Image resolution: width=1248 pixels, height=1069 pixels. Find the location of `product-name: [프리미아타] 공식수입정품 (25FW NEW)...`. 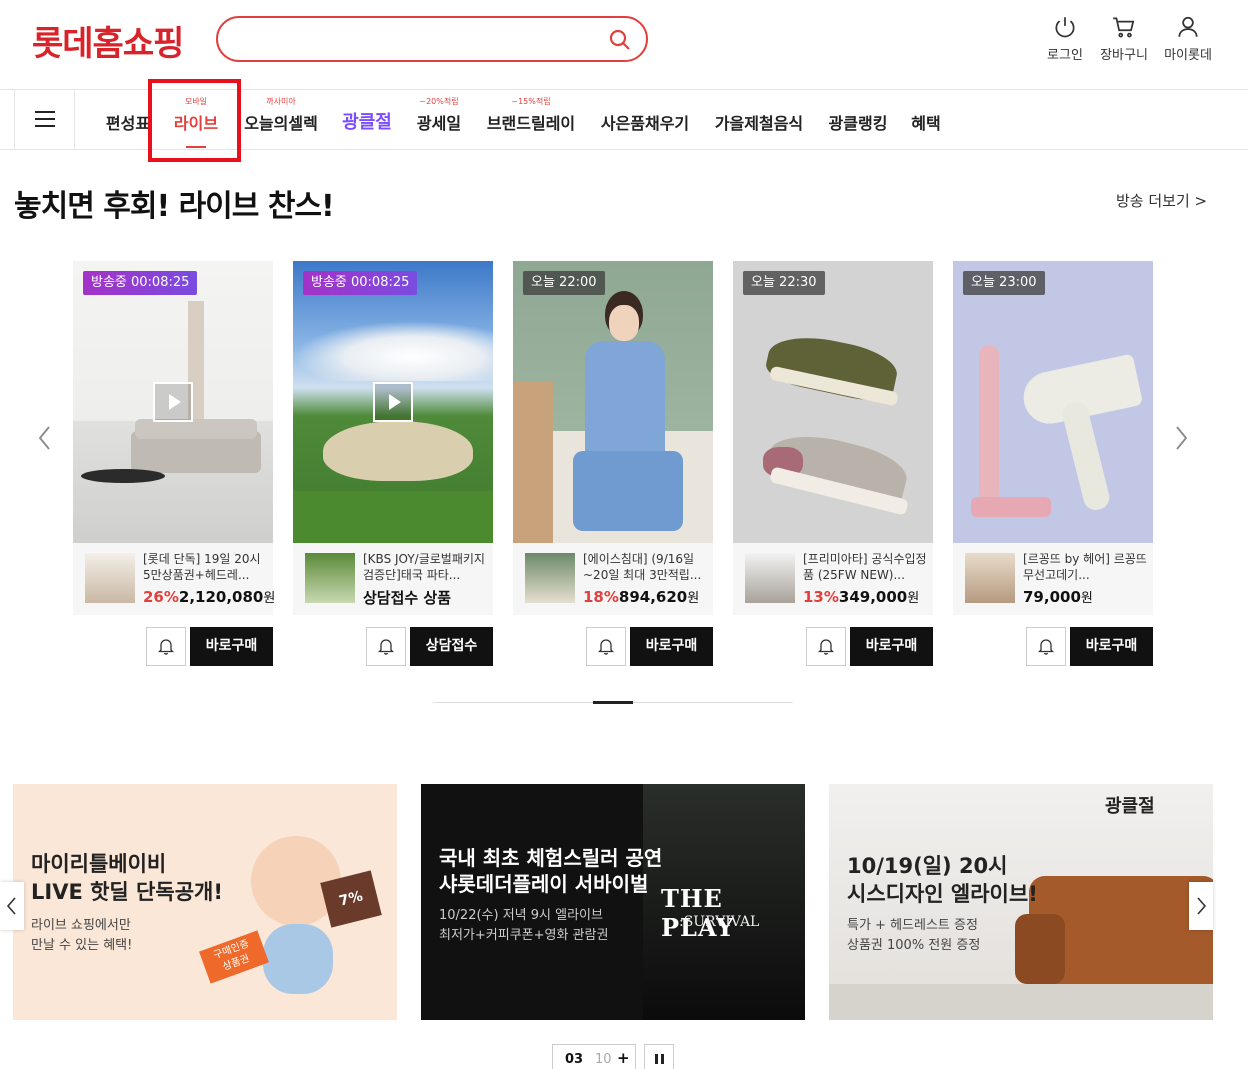

product-name: [프리미아타] 공식수입정품 (25FW NEW)... is located at coordinates (865, 567).